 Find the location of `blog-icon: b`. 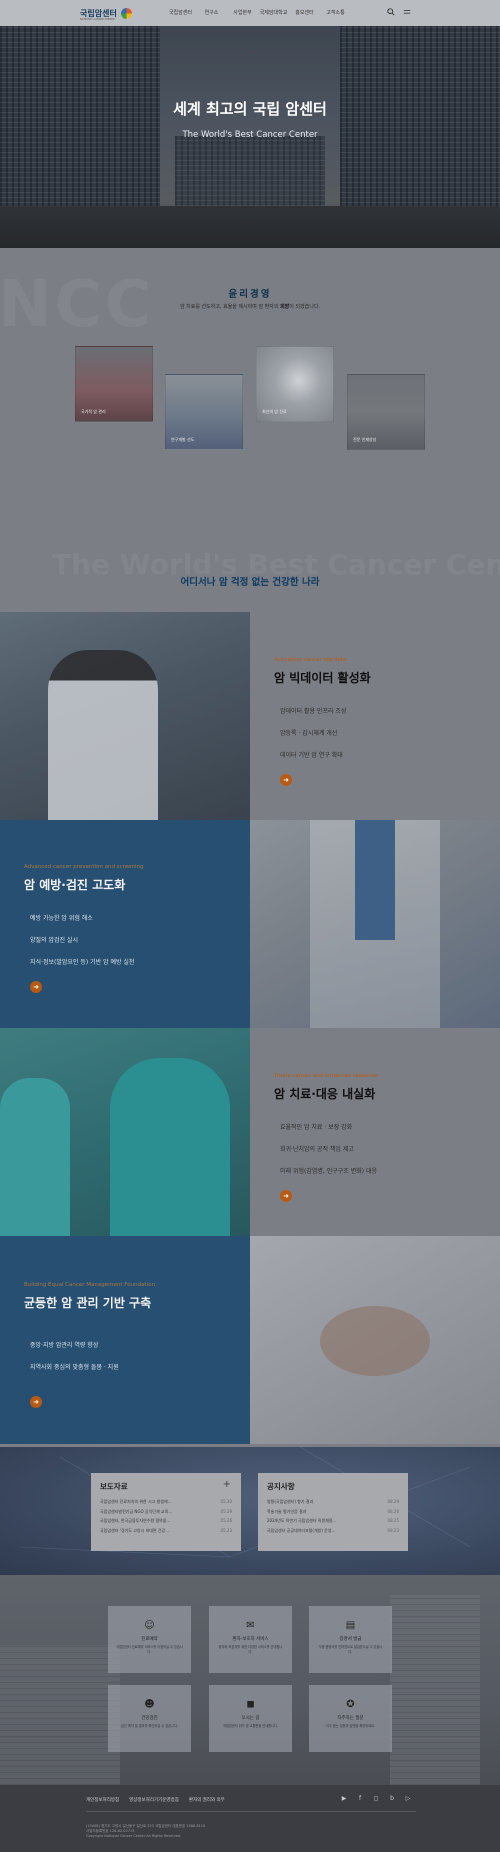

blog-icon: b is located at coordinates (392, 1799).